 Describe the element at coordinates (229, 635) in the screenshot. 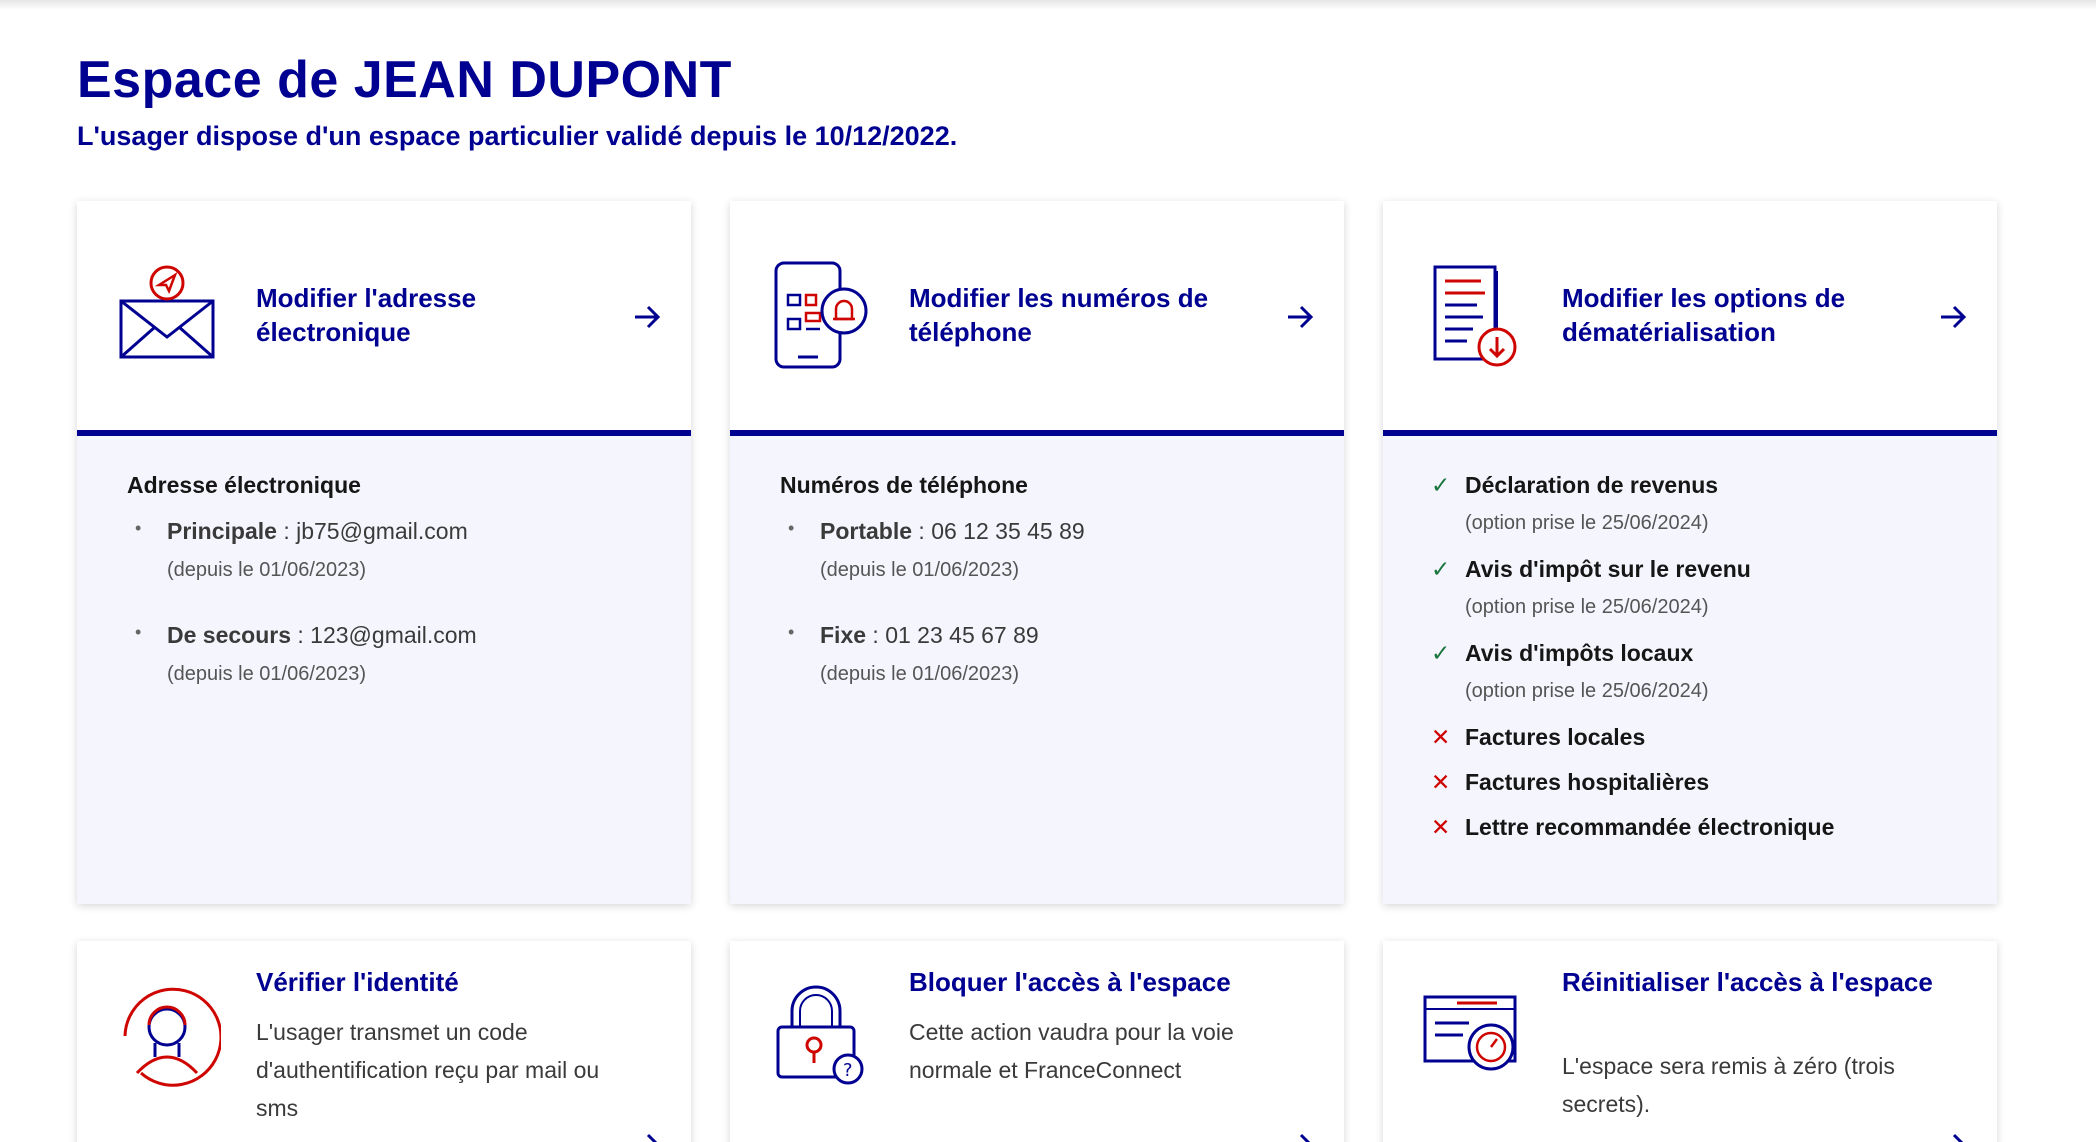

I see `entry-label: De secours` at that location.